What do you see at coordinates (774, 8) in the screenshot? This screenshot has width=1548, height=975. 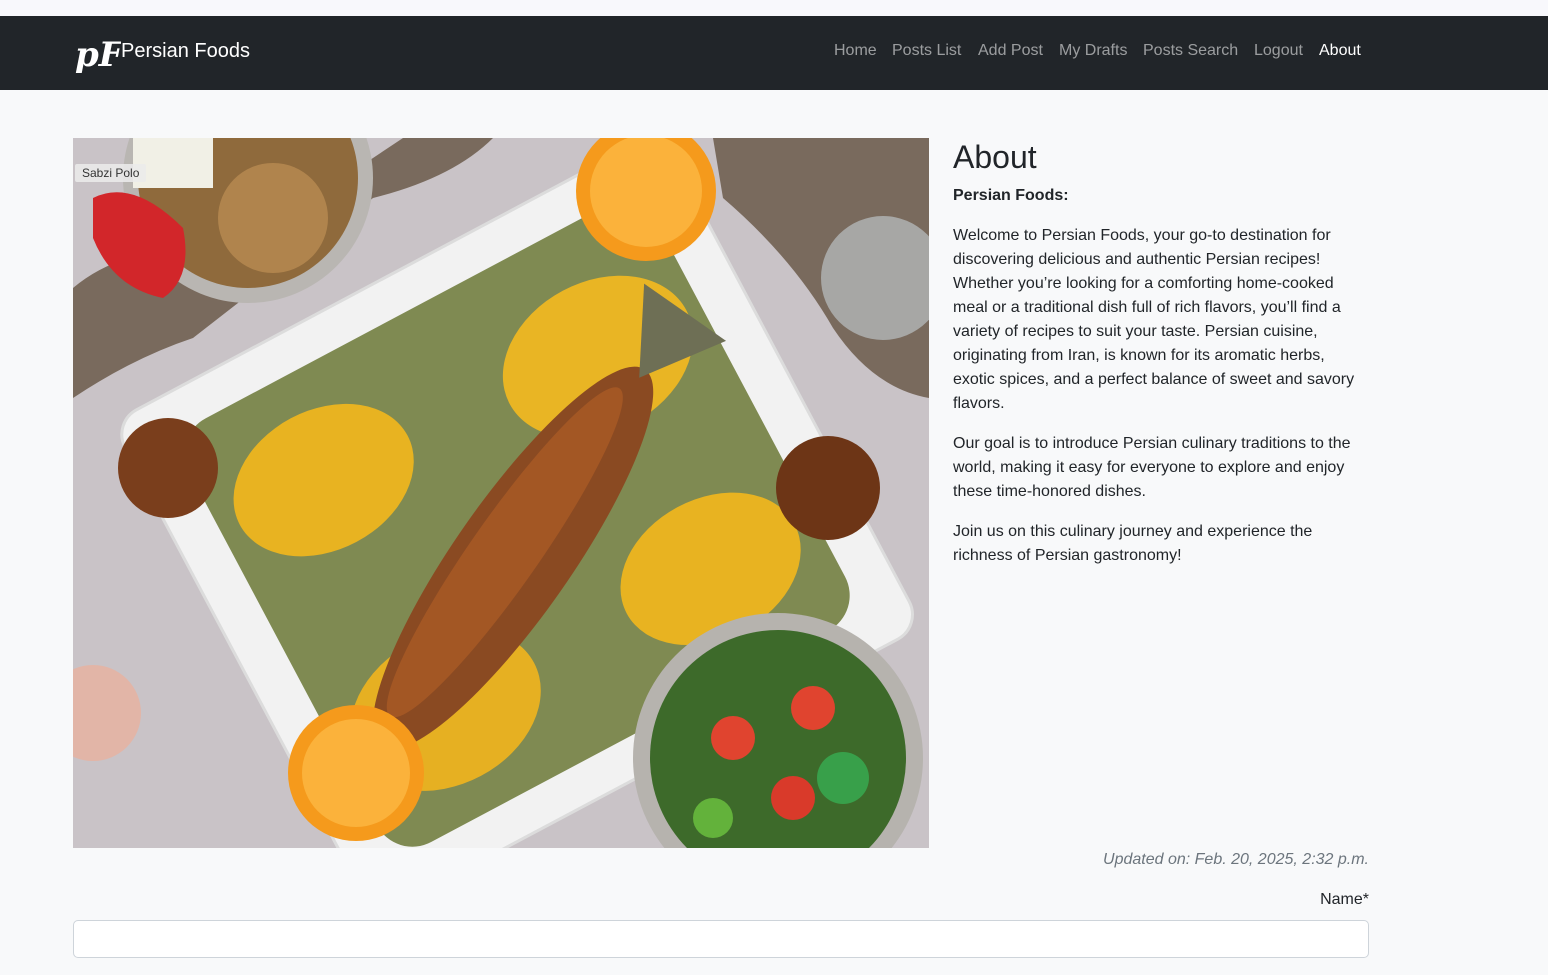 I see `browser-top-strip` at bounding box center [774, 8].